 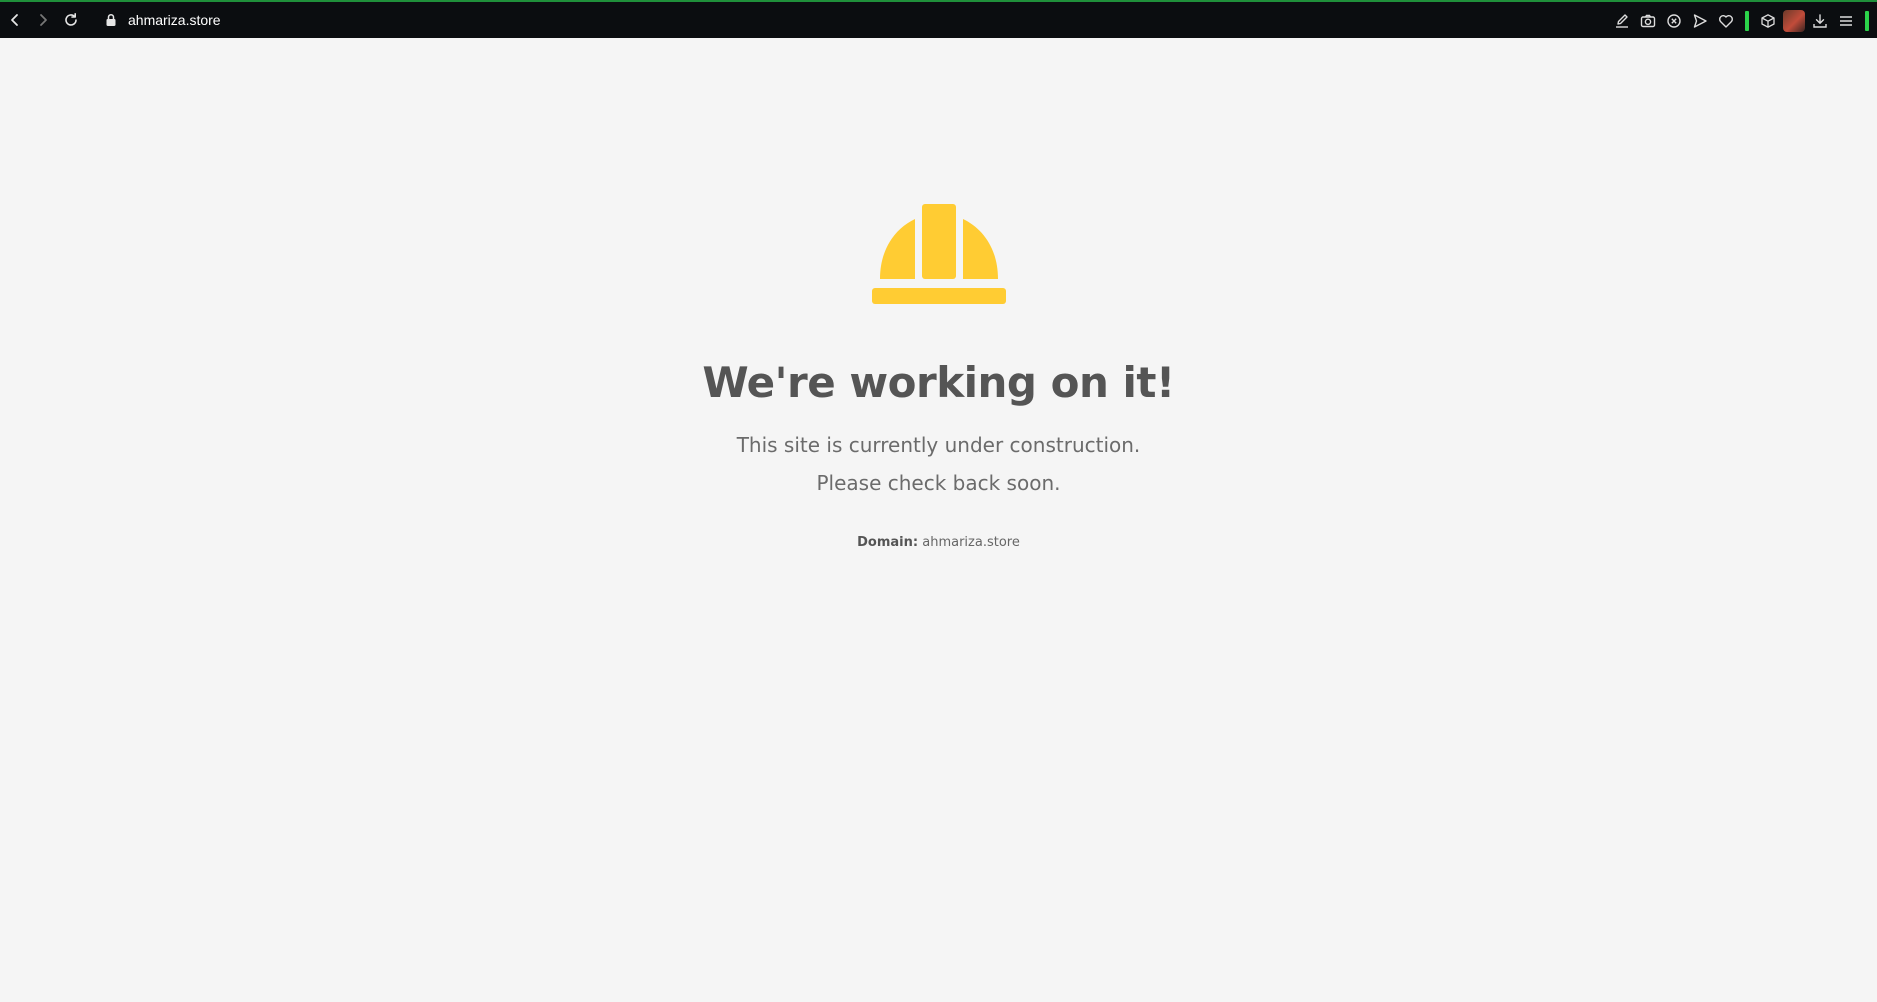 What do you see at coordinates (938, 296) in the screenshot?
I see `hard-hat-brim` at bounding box center [938, 296].